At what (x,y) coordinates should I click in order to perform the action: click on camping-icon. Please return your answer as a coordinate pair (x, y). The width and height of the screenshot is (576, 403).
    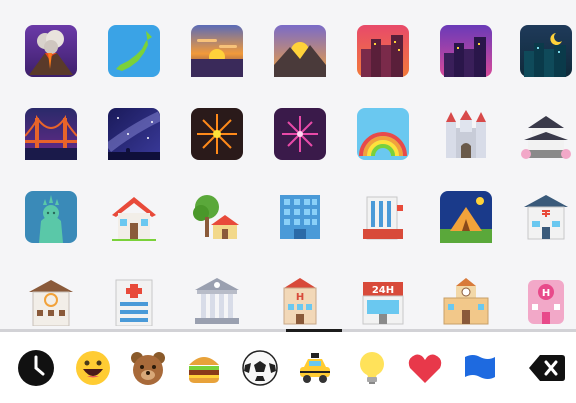
    Looking at the image, I should click on (466, 217).